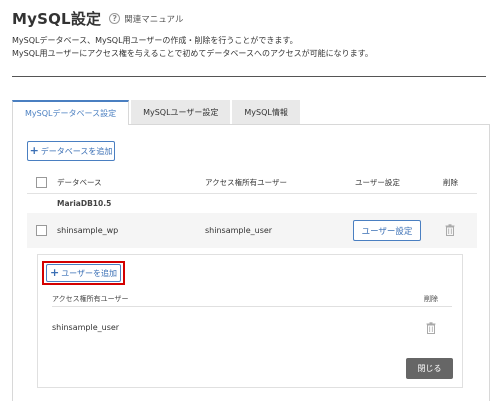  I want to click on tab-bar: MySQLデータベース設定 MySQLユーザー設定 MySQL情報, so click(157, 112).